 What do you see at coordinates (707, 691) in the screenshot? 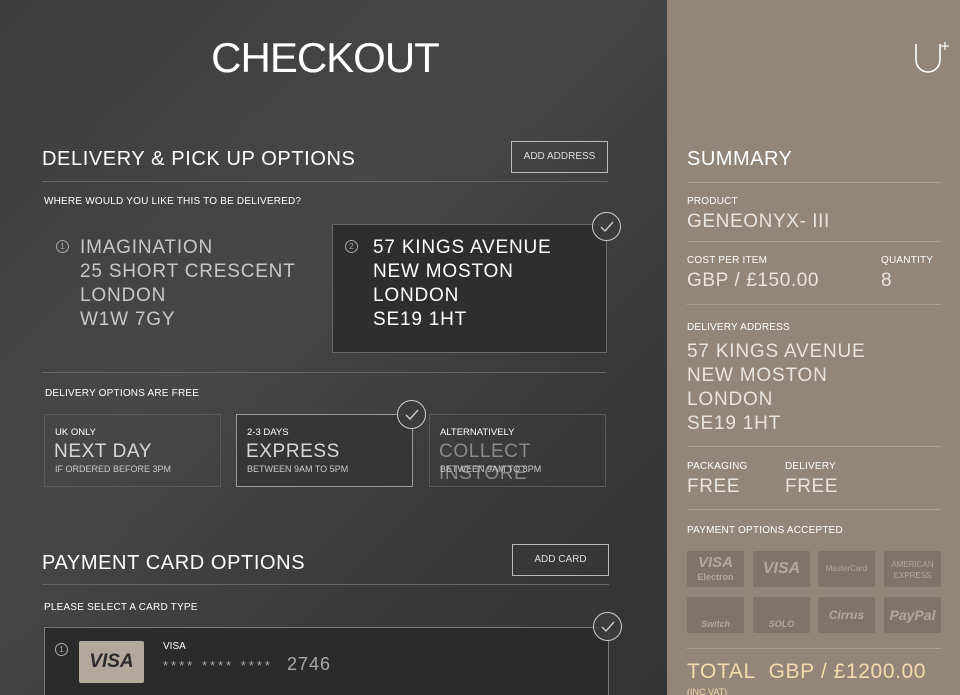
I see `total-vat-note: (INC VAT)` at bounding box center [707, 691].